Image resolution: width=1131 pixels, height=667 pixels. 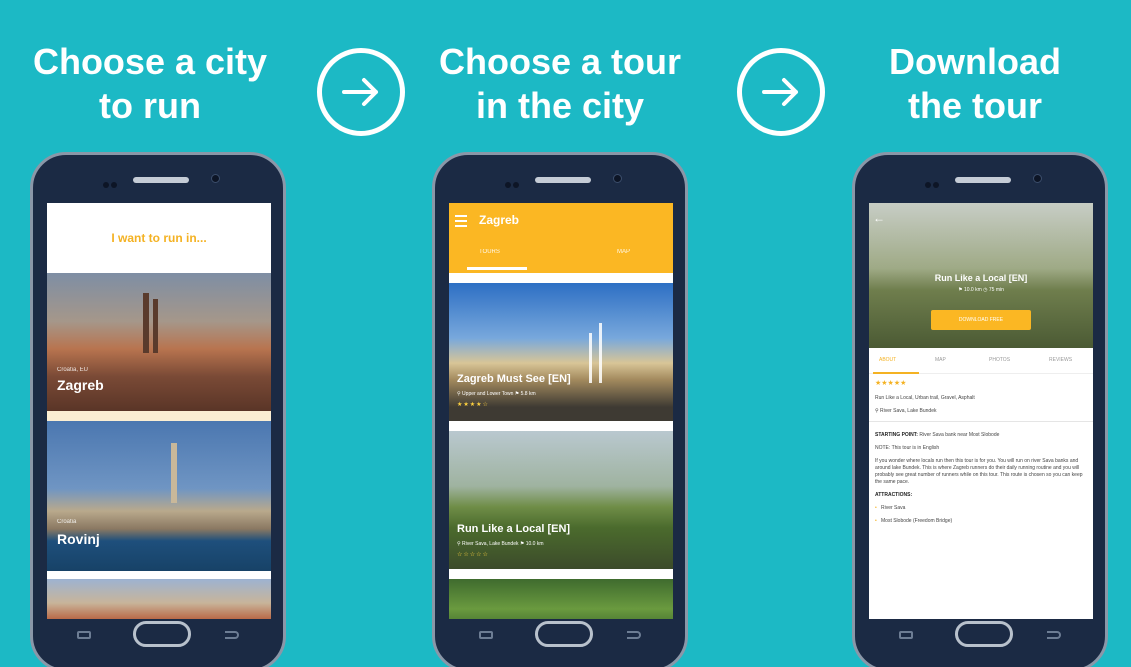 What do you see at coordinates (981, 361) in the screenshot?
I see `detail-tabs: ABOUT MAP PHOTOS REVIEWS` at bounding box center [981, 361].